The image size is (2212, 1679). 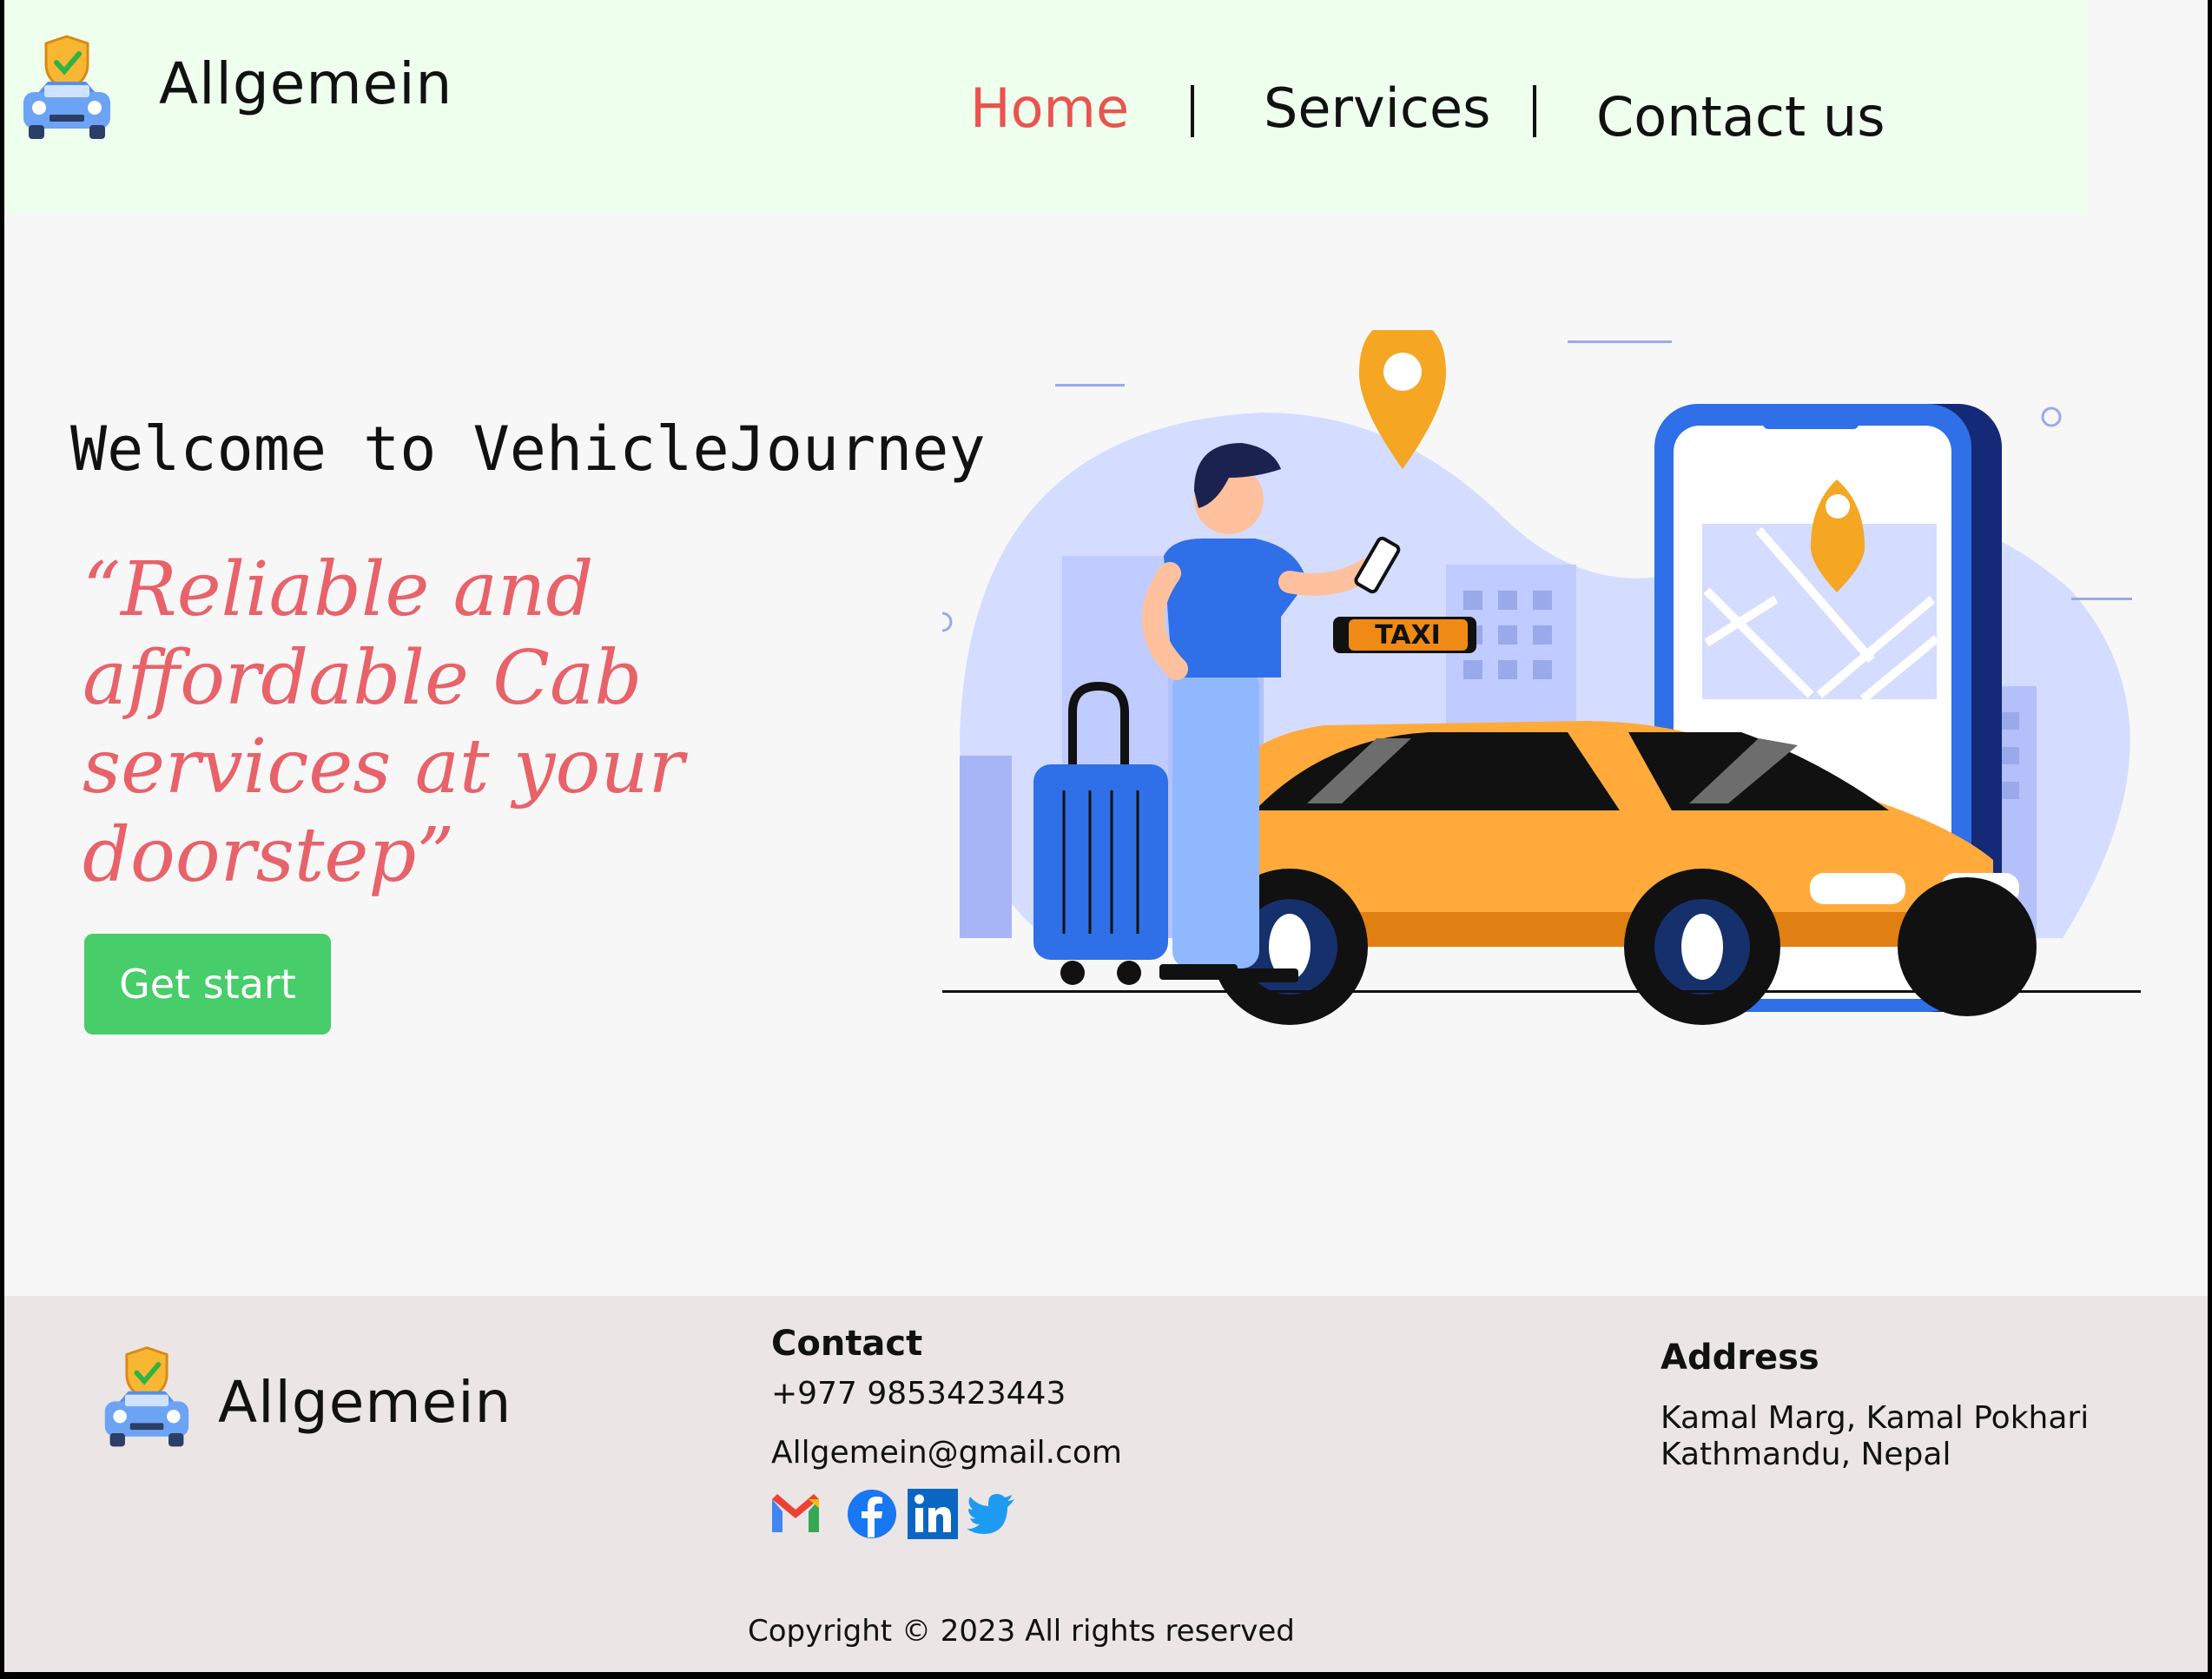 What do you see at coordinates (933, 1514) in the screenshot?
I see `linkedin-icon` at bounding box center [933, 1514].